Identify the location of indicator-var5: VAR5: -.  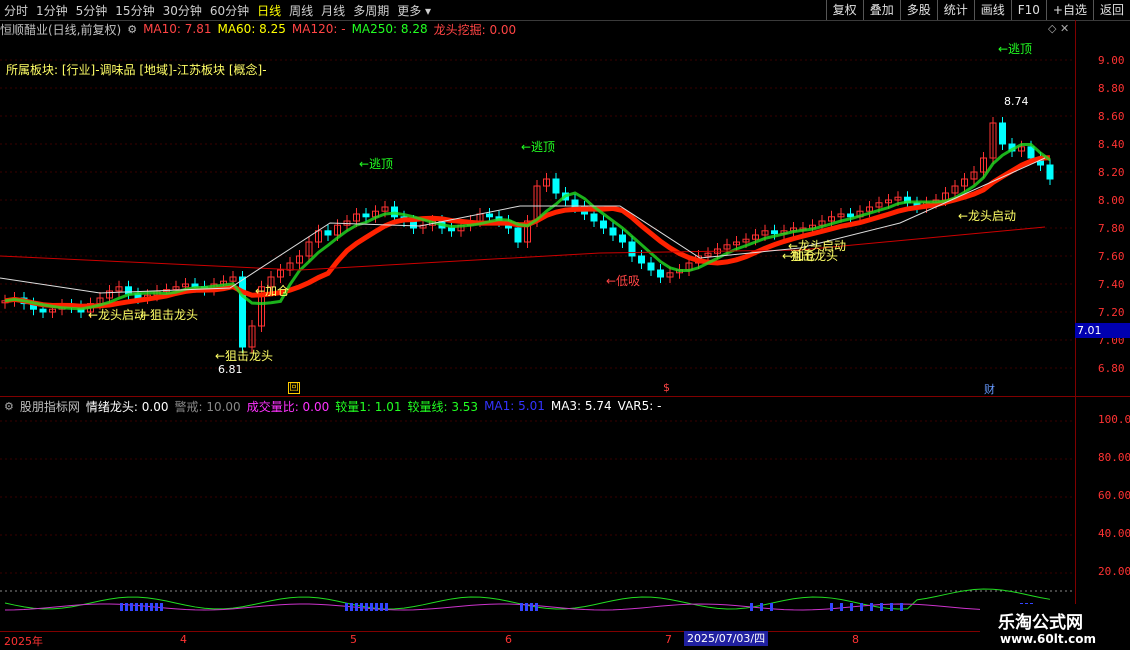
(639, 406).